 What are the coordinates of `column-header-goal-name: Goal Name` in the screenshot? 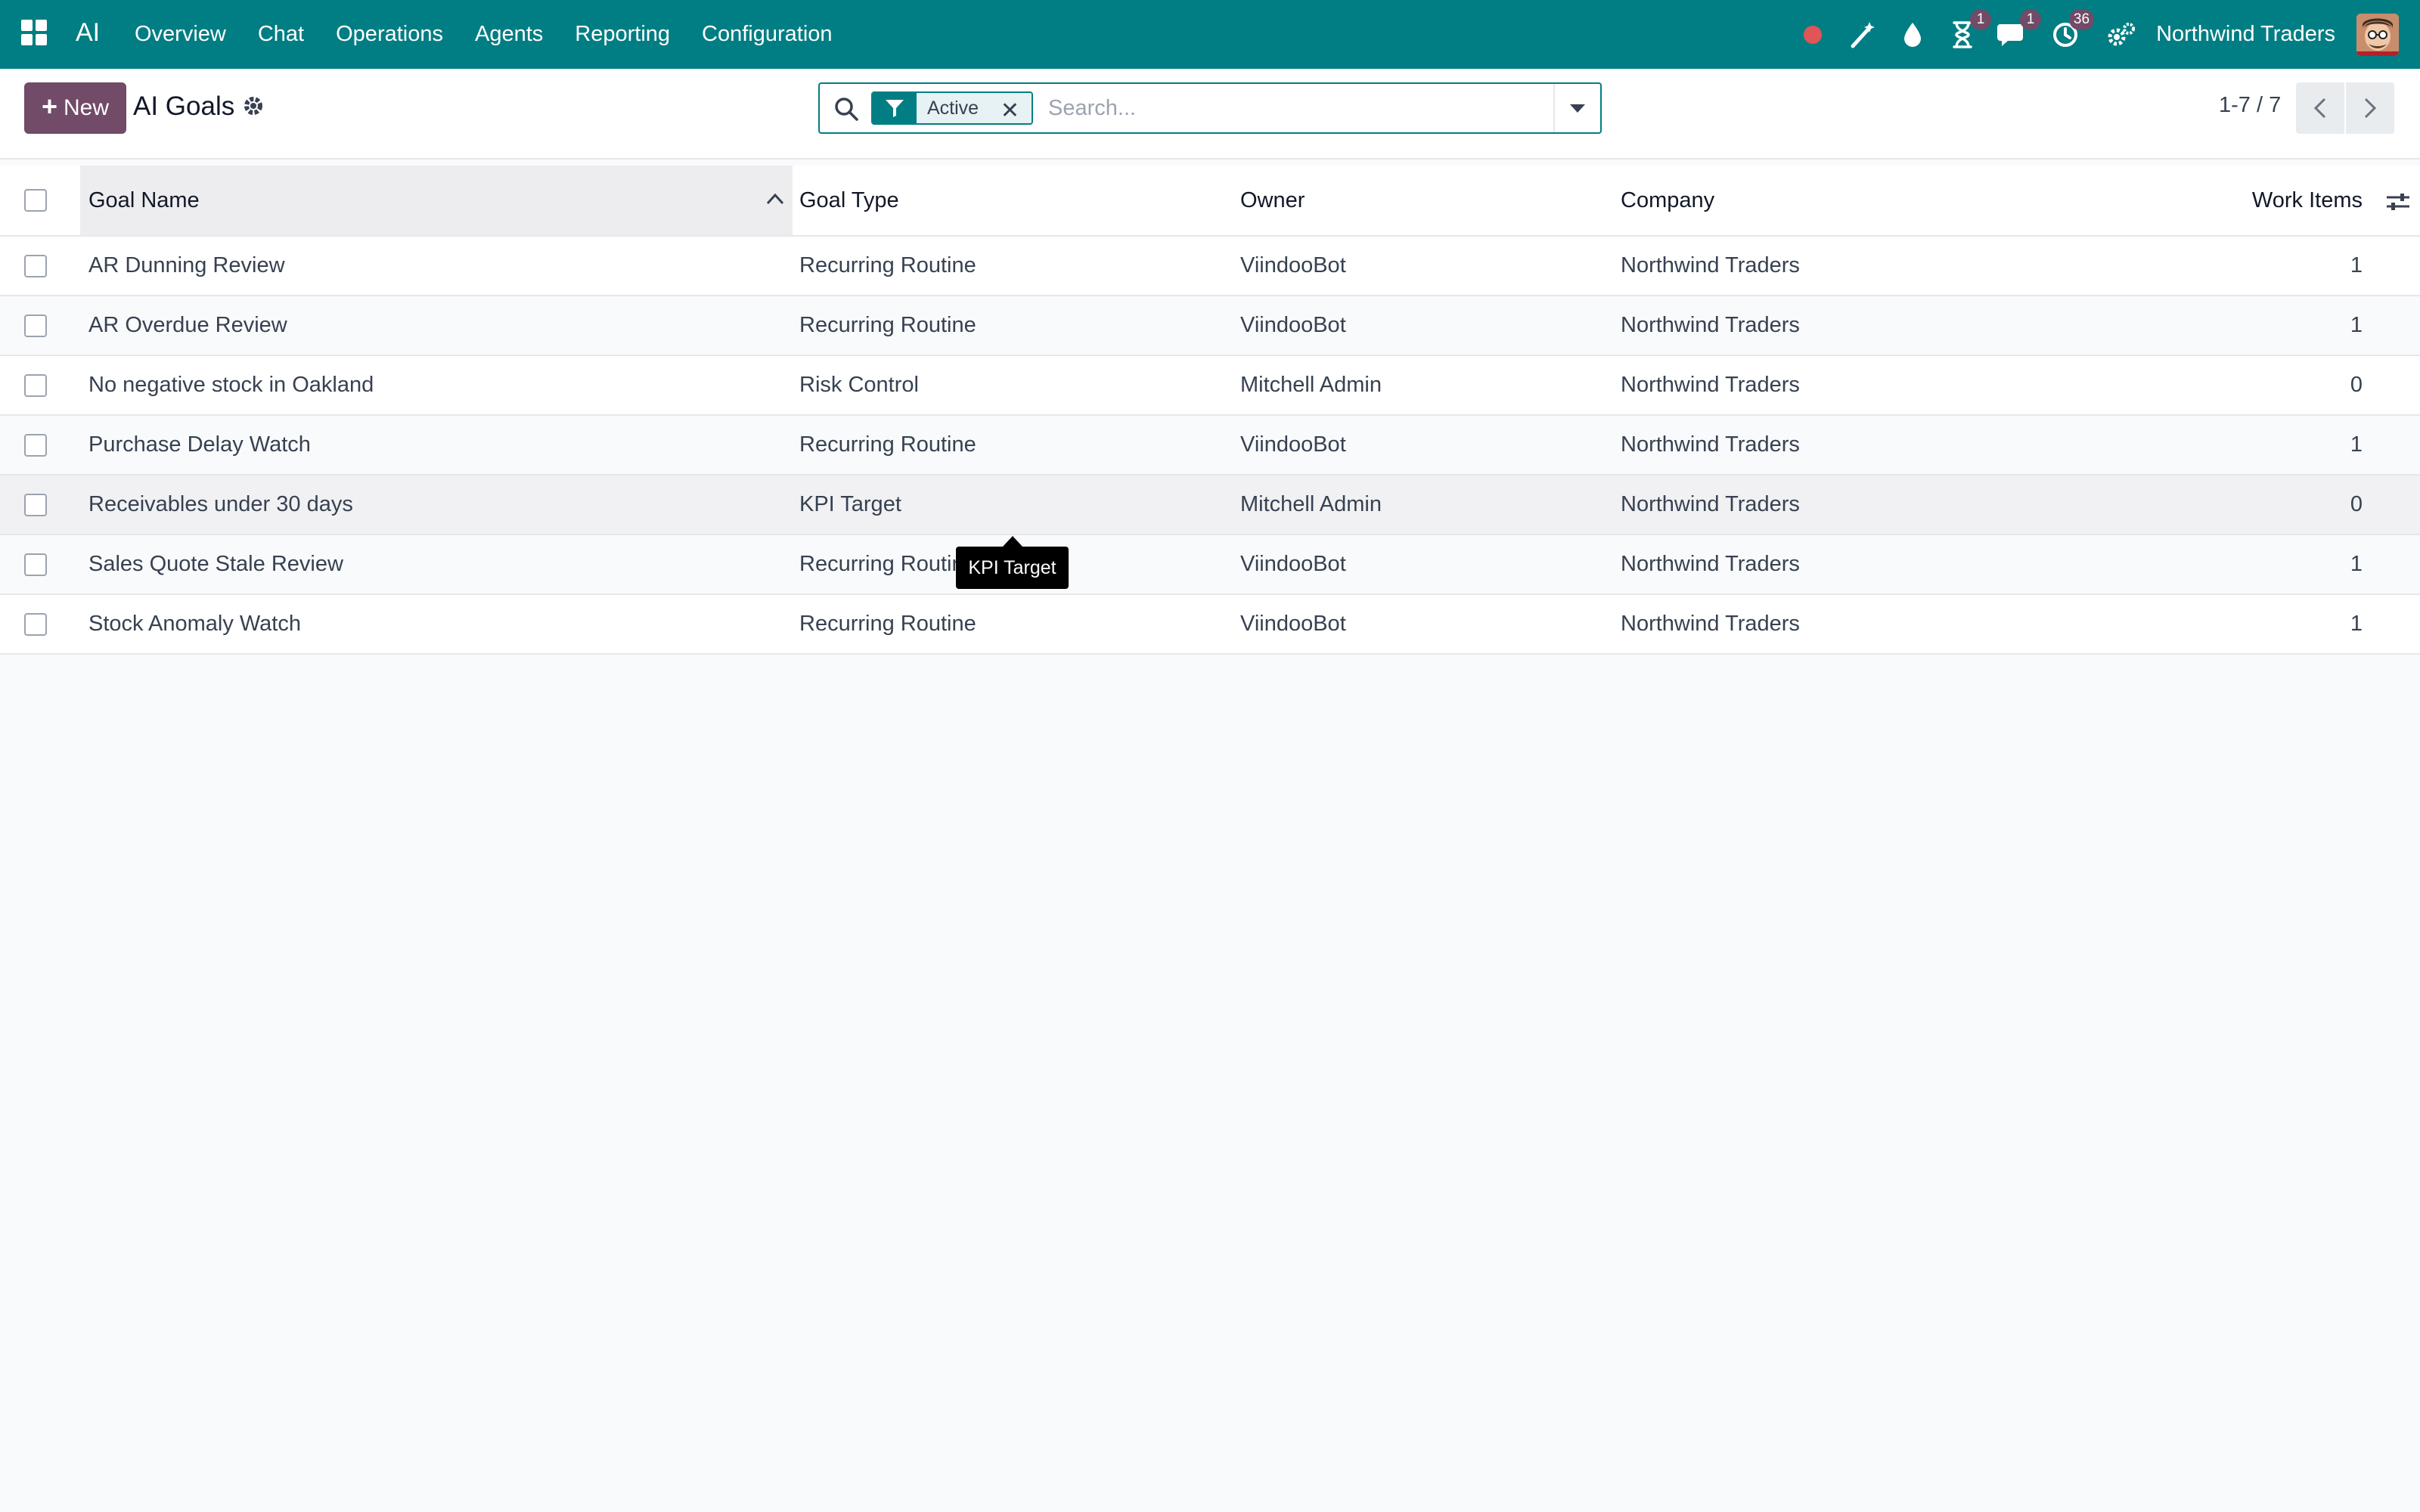 It's located at (144, 200).